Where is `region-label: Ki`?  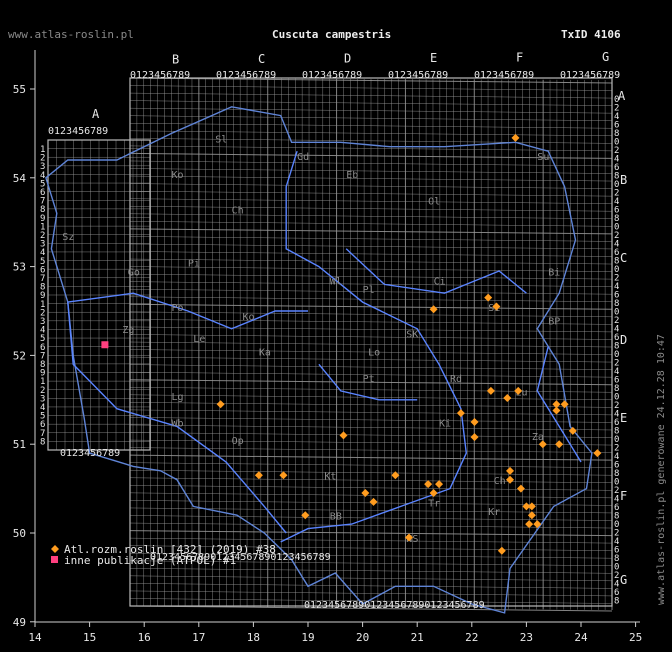 region-label: Ki is located at coordinates (445, 423).